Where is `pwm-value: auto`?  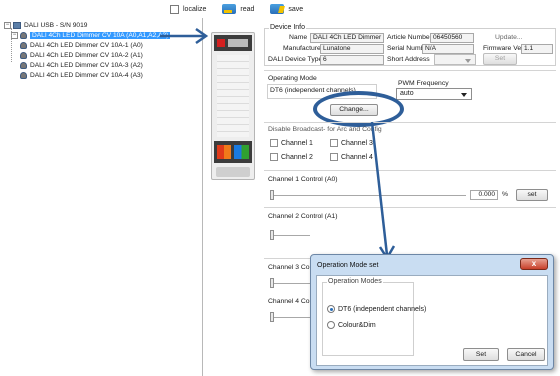
pwm-value: auto is located at coordinates (407, 93).